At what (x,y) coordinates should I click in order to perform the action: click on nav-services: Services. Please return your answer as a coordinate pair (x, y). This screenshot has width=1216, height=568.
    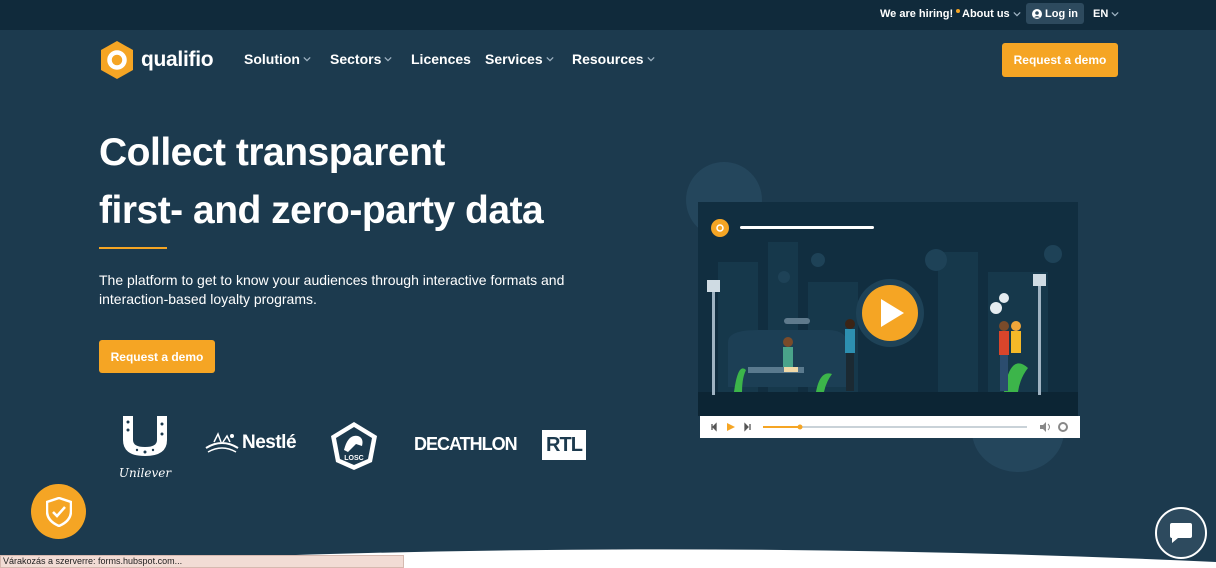
    Looking at the image, I should click on (519, 59).